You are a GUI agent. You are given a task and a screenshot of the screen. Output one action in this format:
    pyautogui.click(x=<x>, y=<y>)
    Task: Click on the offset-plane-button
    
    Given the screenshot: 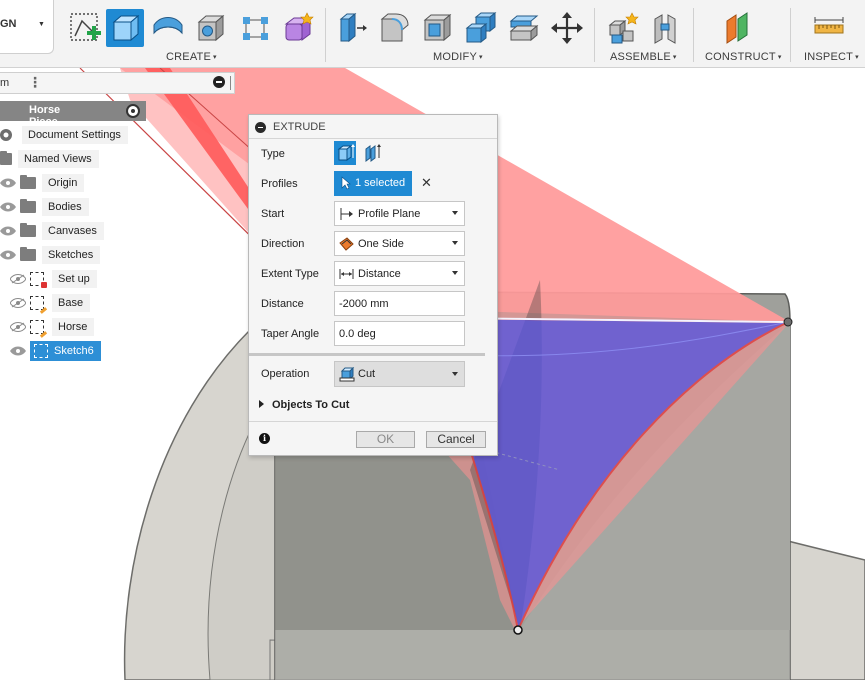 What is the action you would take?
    pyautogui.click(x=737, y=28)
    